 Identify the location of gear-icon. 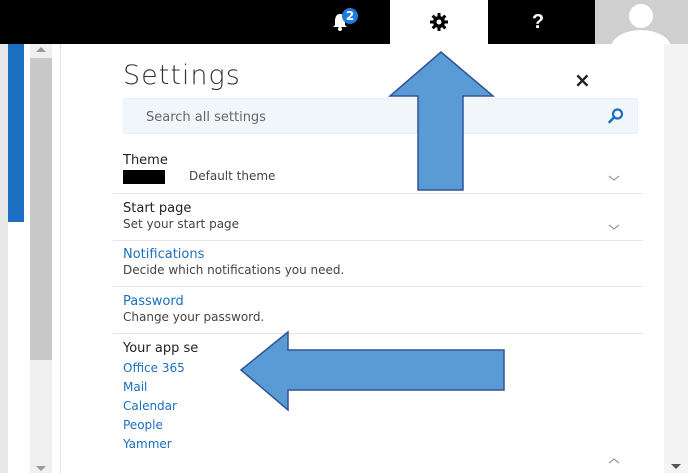
(439, 22).